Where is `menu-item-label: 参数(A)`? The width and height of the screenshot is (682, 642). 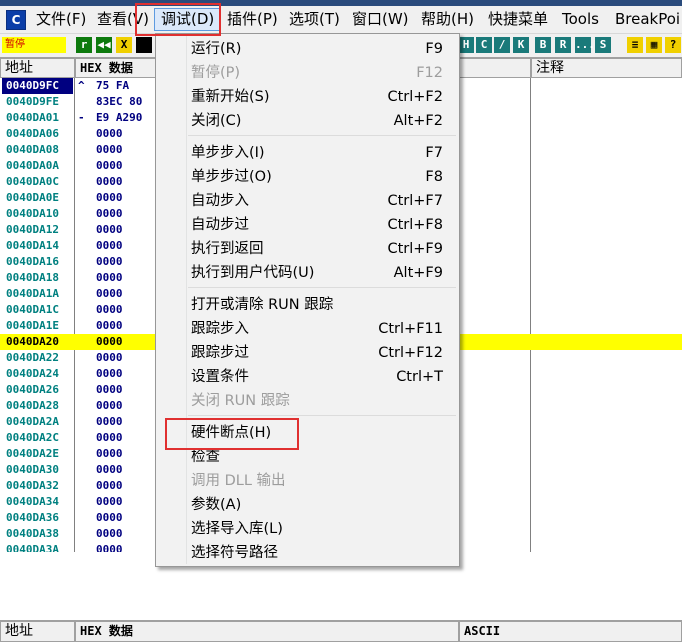 menu-item-label: 参数(A) is located at coordinates (216, 505).